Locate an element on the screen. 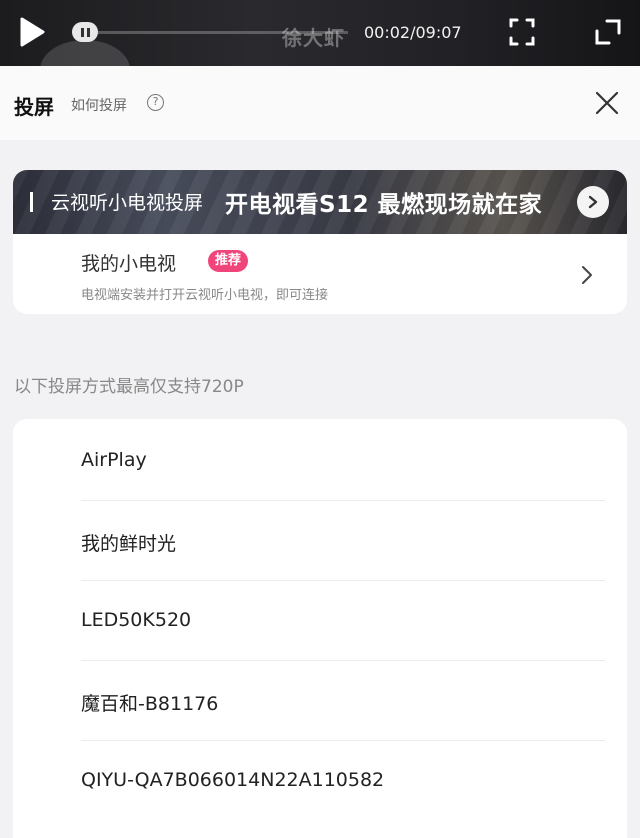  fullscreen-icon is located at coordinates (522, 32).